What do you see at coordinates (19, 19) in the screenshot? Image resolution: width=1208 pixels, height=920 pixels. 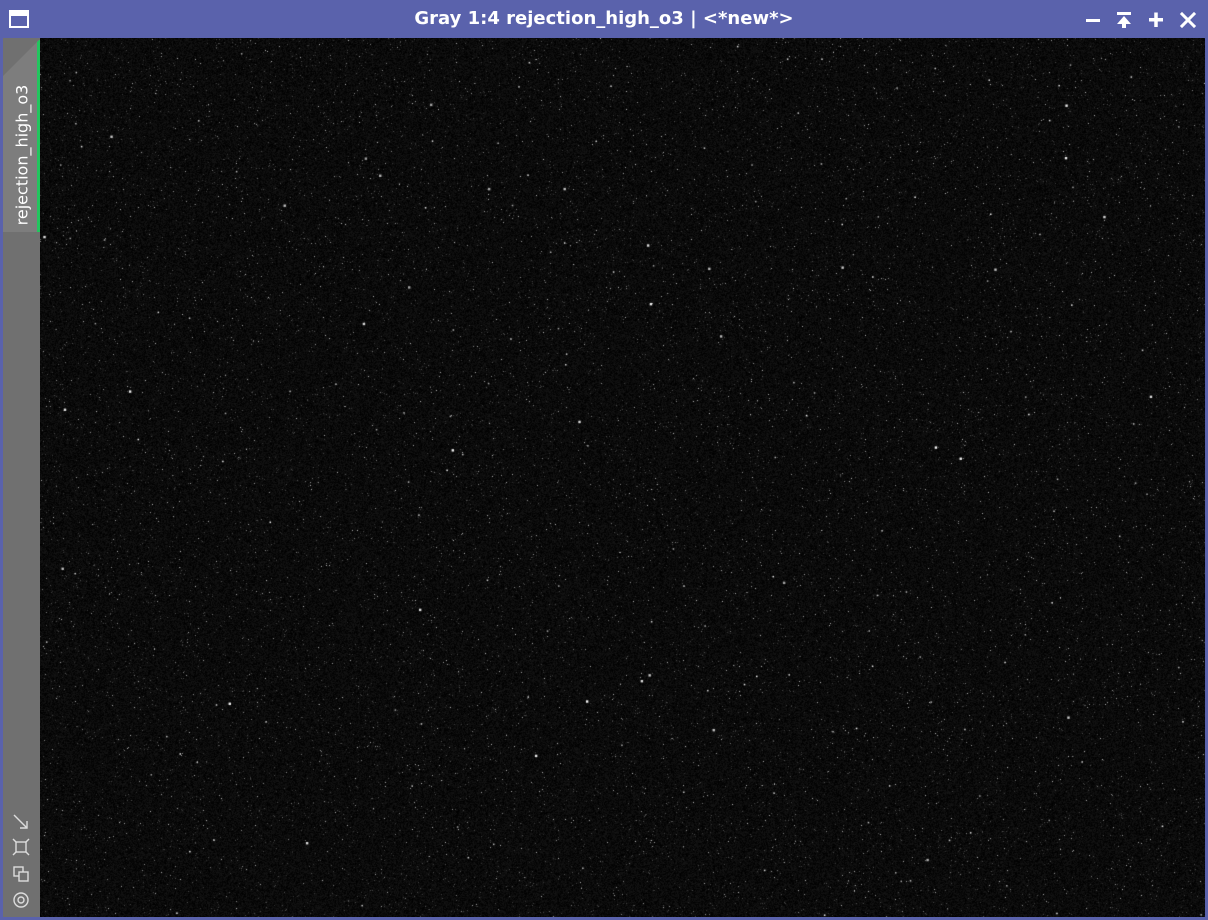 I see `window-menu-icon` at bounding box center [19, 19].